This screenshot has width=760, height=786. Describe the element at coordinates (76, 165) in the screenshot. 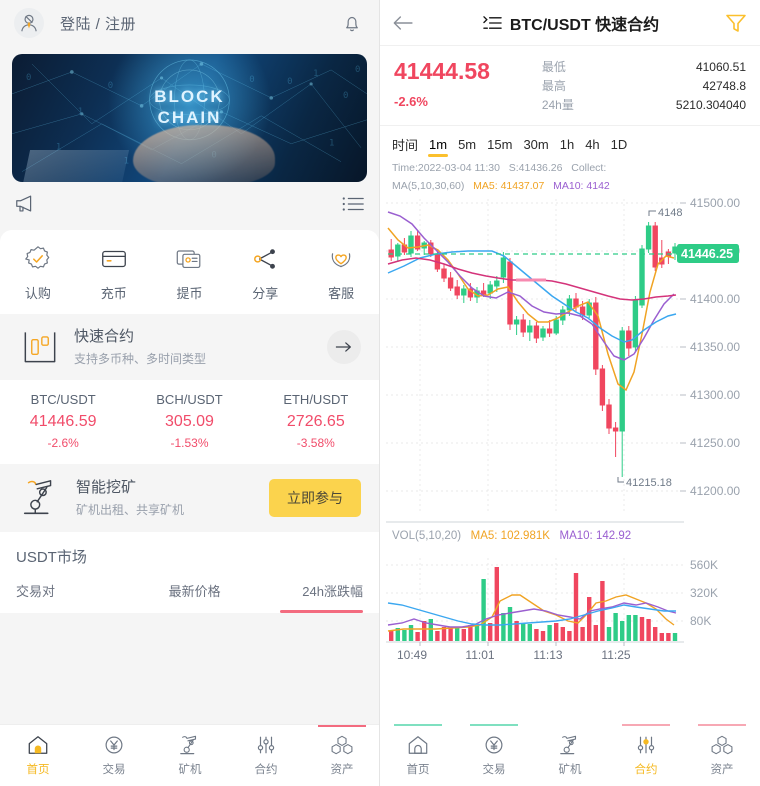

I see `banner-glass-shape` at that location.